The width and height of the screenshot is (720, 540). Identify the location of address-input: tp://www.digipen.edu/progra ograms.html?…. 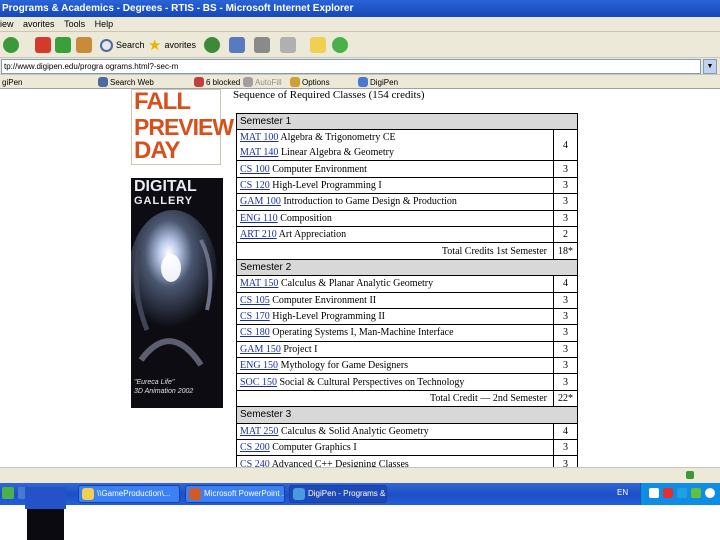
(351, 66).